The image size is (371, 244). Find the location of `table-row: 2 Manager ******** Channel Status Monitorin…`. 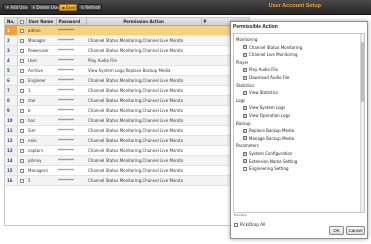

table-row: 2 Manager ******** Channel Status Monitorin… is located at coordinates (127, 40).